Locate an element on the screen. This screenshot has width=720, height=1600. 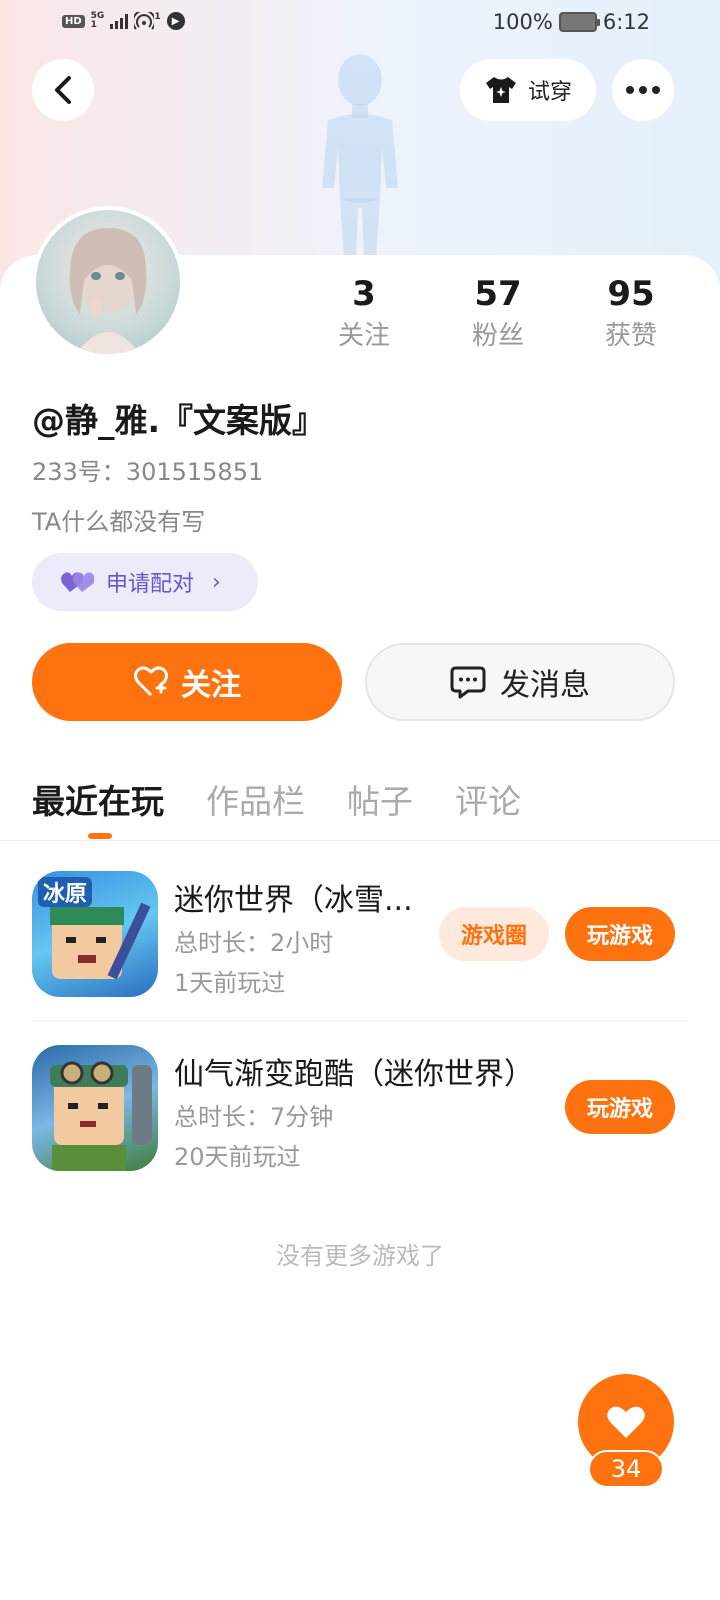
status-indicators: HD 5G 1 1 ▶ is located at coordinates (123, 21).